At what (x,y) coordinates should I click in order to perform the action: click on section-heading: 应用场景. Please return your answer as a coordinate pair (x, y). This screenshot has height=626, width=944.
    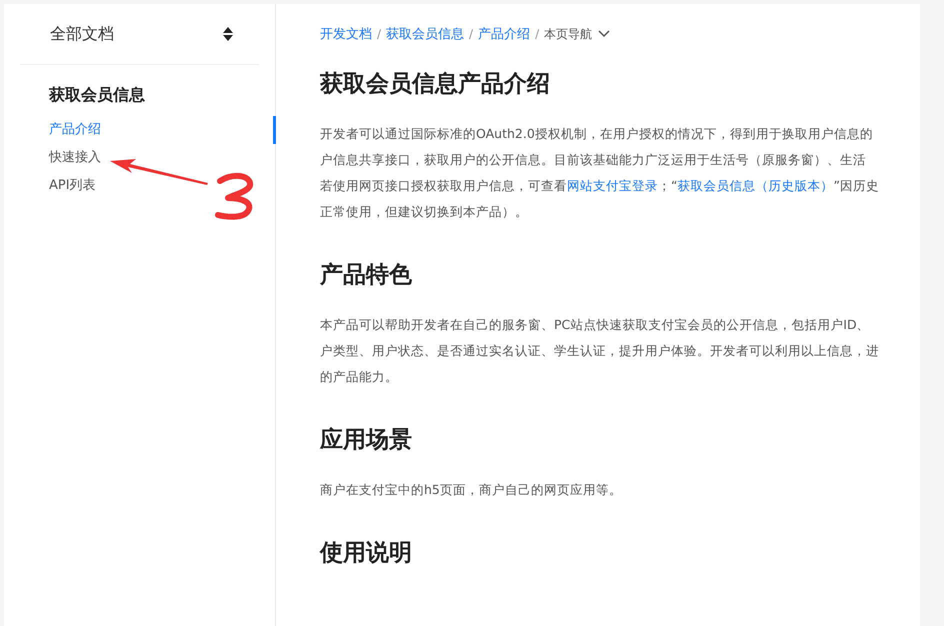
    Looking at the image, I should click on (366, 440).